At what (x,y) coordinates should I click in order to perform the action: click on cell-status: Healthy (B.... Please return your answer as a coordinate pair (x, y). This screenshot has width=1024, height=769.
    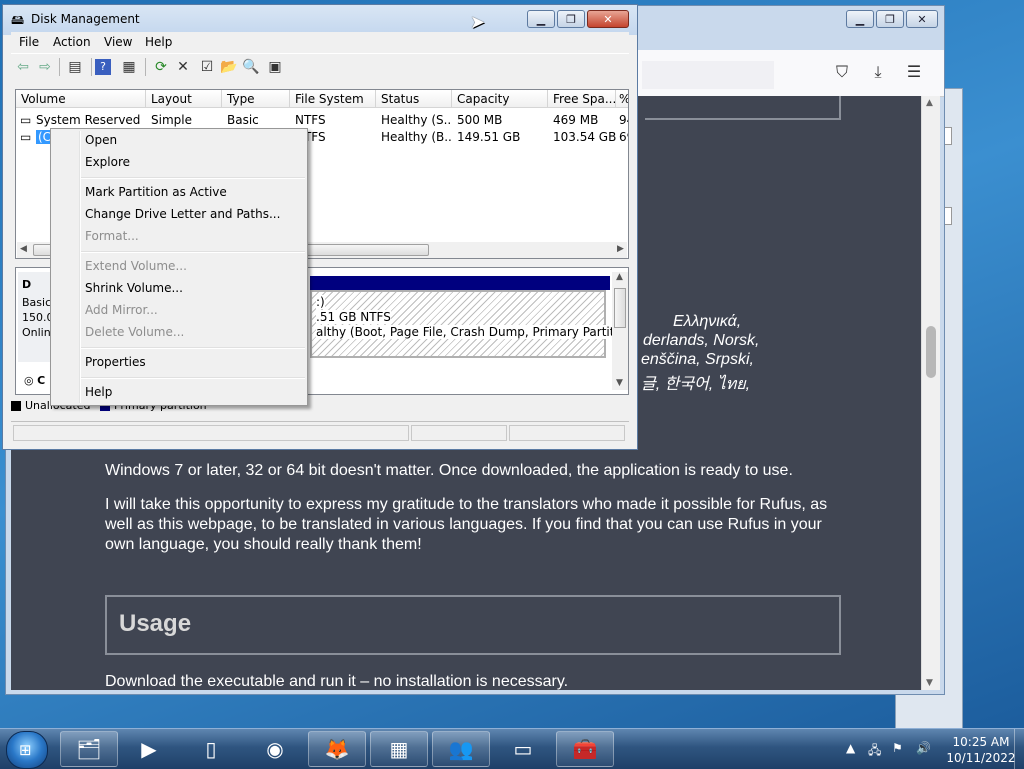
    Looking at the image, I should click on (416, 137).